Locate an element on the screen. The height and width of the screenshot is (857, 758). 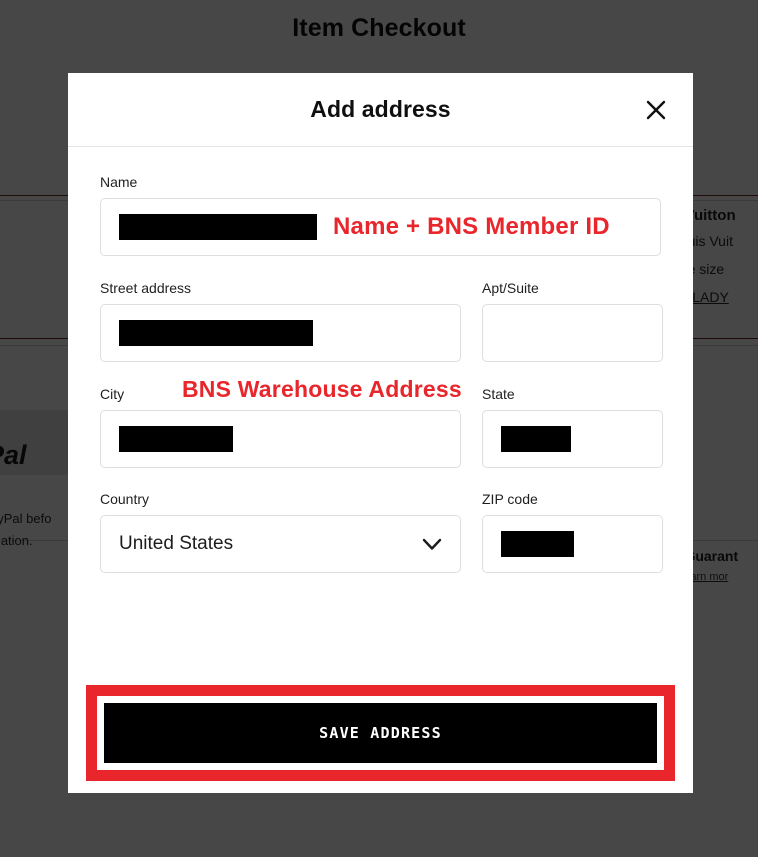
close-icon-glyph is located at coordinates (656, 109).